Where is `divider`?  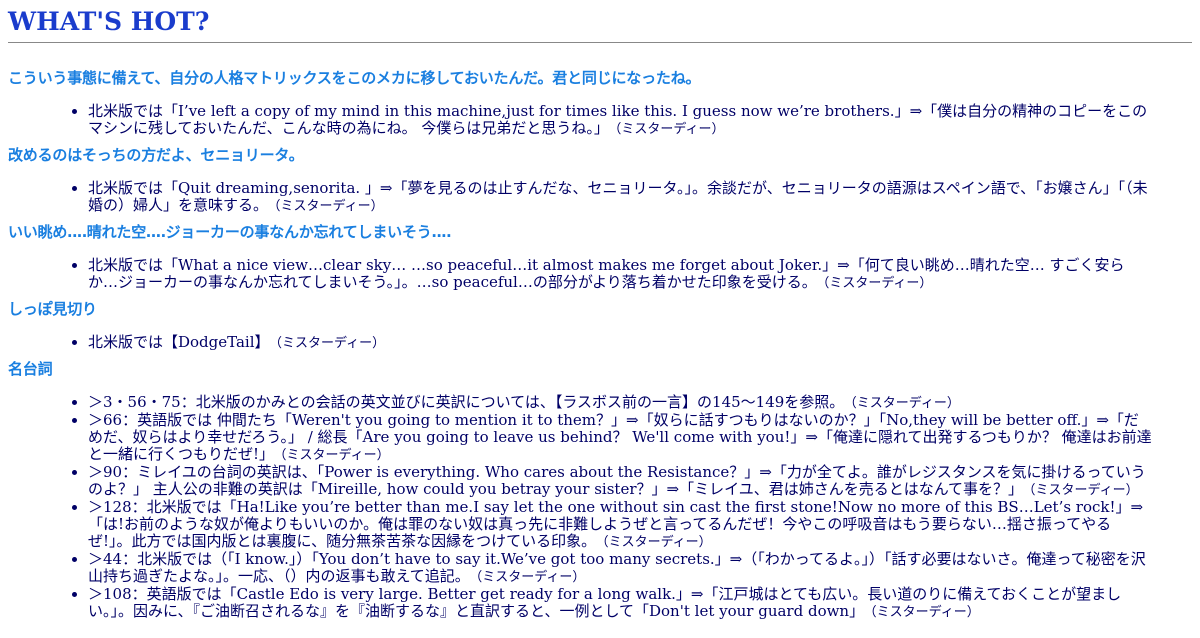
divider is located at coordinates (600, 42).